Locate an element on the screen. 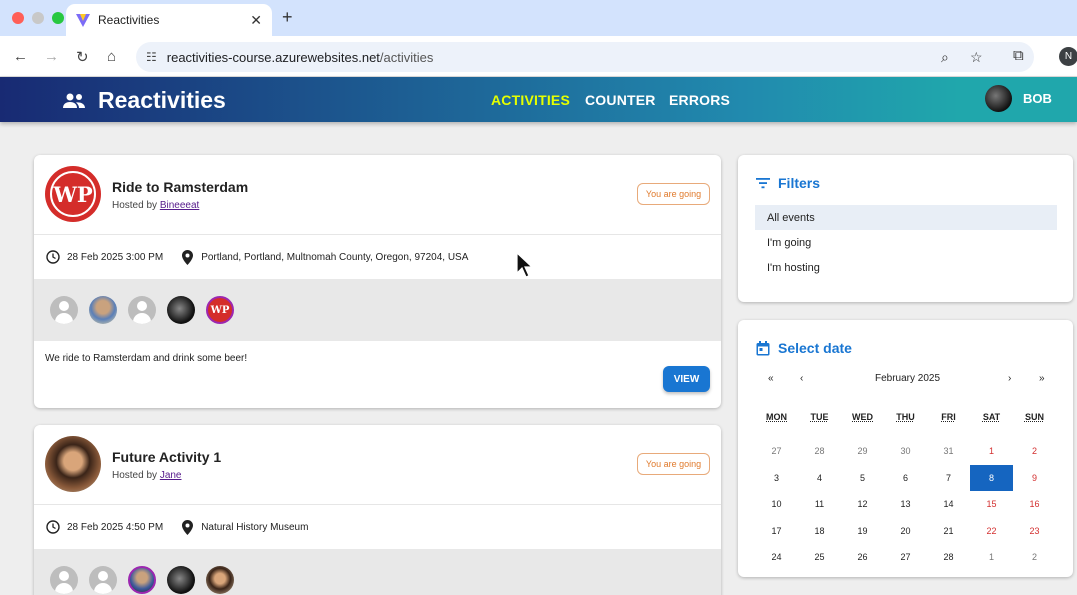  attendee-avatar: WP is located at coordinates (220, 310).